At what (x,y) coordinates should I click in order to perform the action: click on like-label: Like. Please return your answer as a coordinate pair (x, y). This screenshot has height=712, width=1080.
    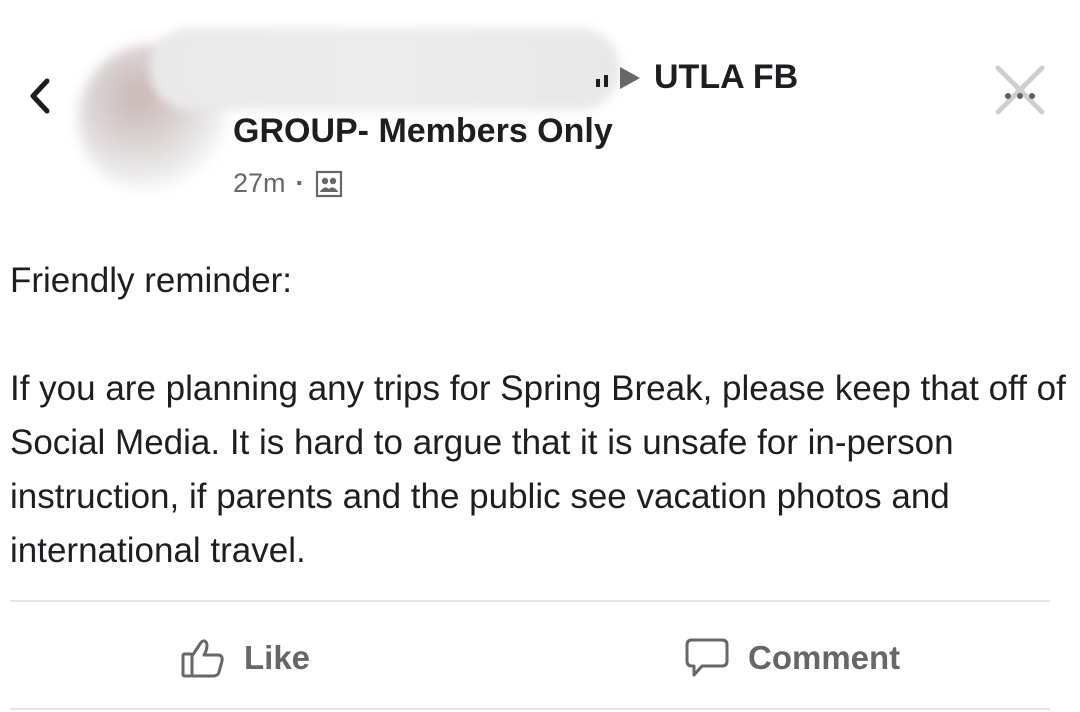
    Looking at the image, I should click on (277, 657).